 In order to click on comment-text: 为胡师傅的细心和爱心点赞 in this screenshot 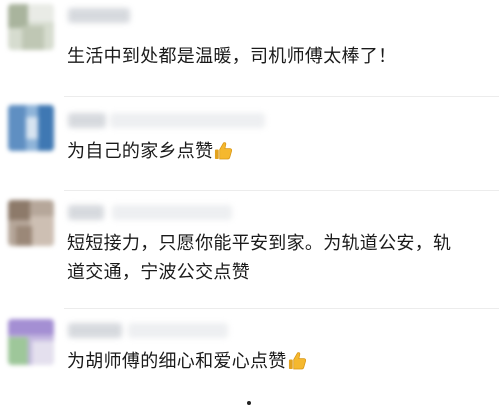, I will do `click(187, 363)`.